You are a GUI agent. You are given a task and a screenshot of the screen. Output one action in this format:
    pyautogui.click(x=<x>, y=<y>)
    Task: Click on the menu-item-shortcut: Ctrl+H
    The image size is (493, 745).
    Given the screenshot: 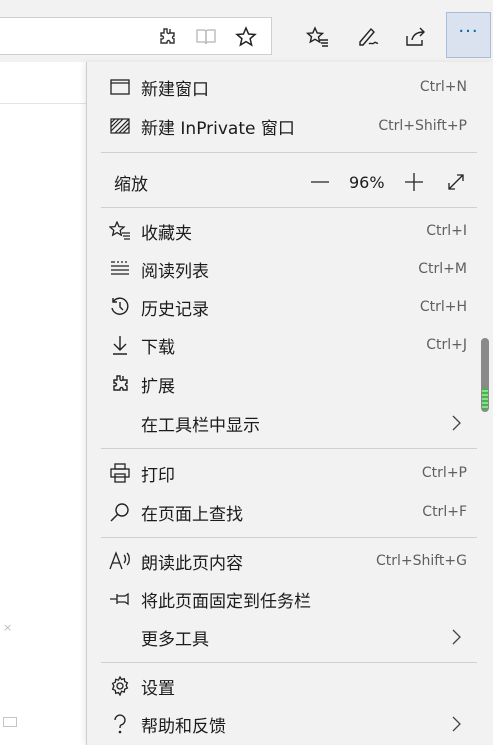 What is the action you would take?
    pyautogui.click(x=443, y=307)
    